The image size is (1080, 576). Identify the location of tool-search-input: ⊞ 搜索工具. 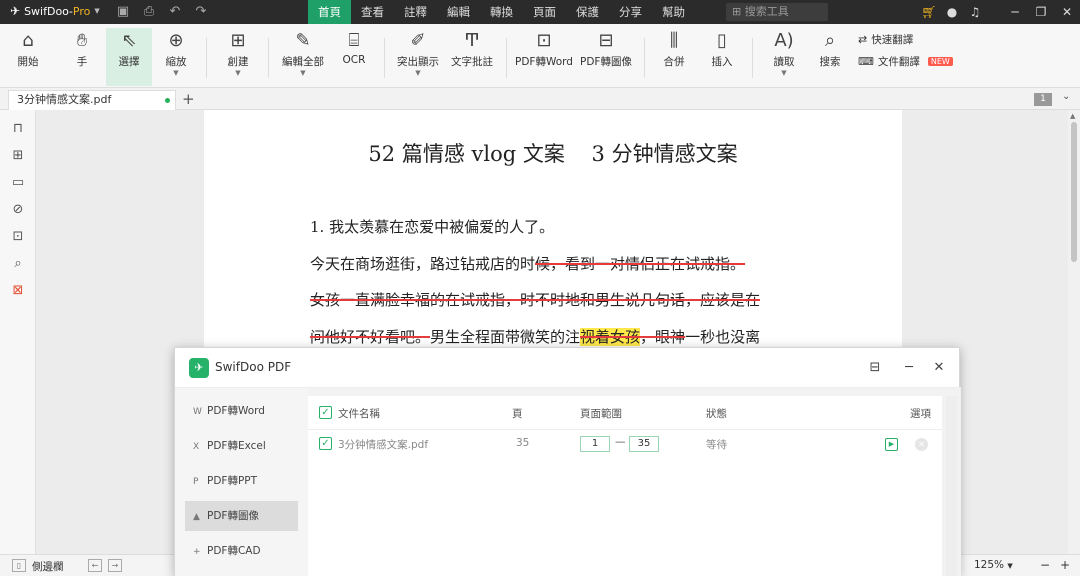
(777, 12).